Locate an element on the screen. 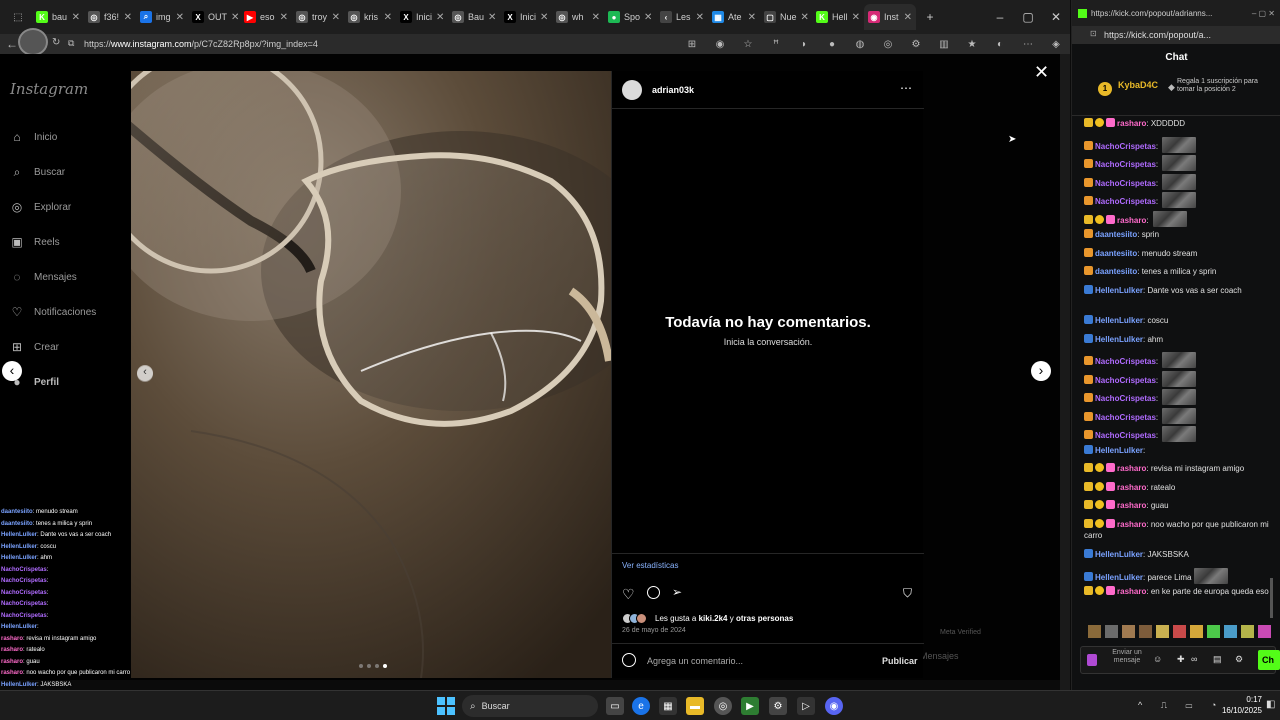 The width and height of the screenshot is (1280, 720). edge-icon: e is located at coordinates (641, 706).